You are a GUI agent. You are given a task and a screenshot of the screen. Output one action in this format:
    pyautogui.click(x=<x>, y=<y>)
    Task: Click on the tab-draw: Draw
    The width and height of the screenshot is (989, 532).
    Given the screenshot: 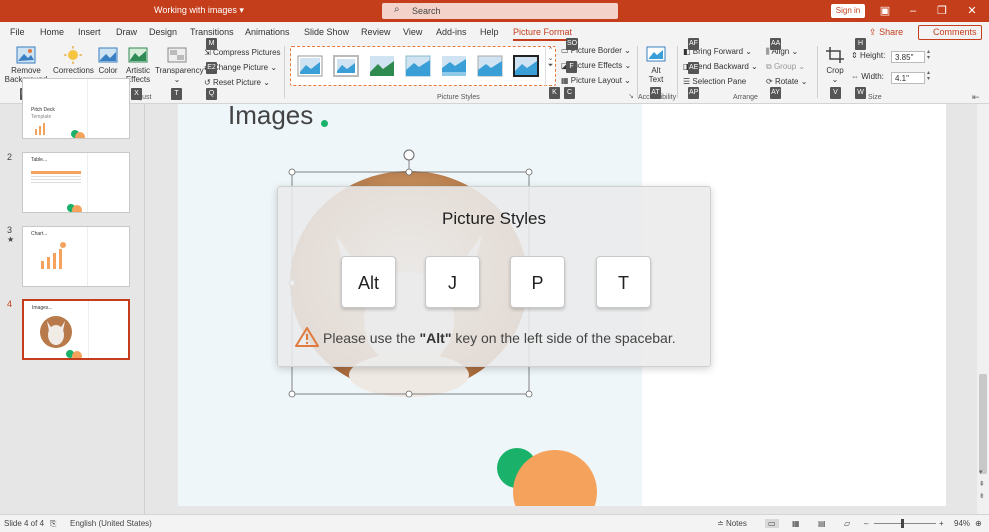 What is the action you would take?
    pyautogui.click(x=126, y=32)
    